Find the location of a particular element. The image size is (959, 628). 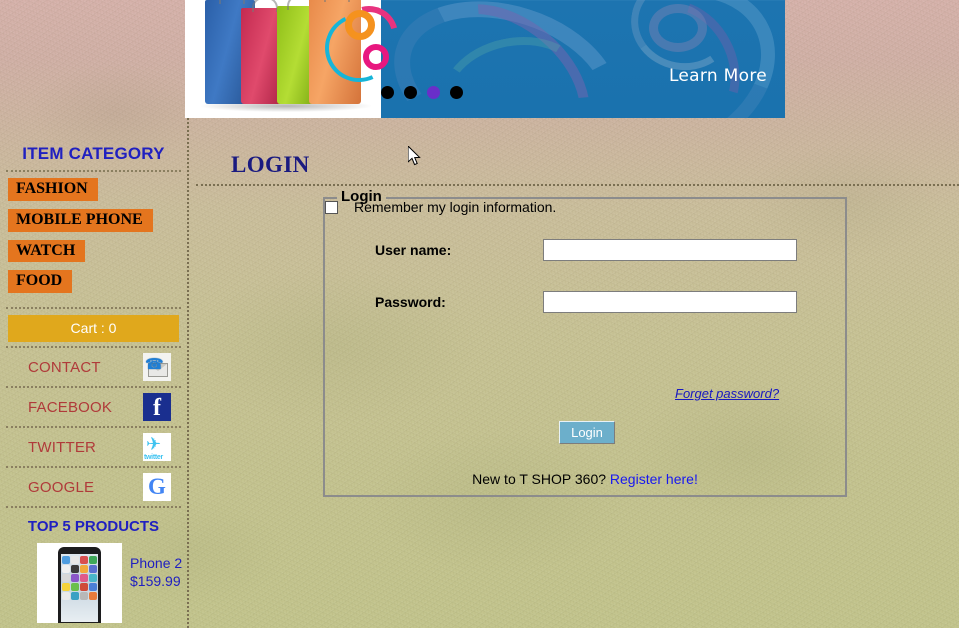

cart-button: Cart : 0 is located at coordinates (93, 329).